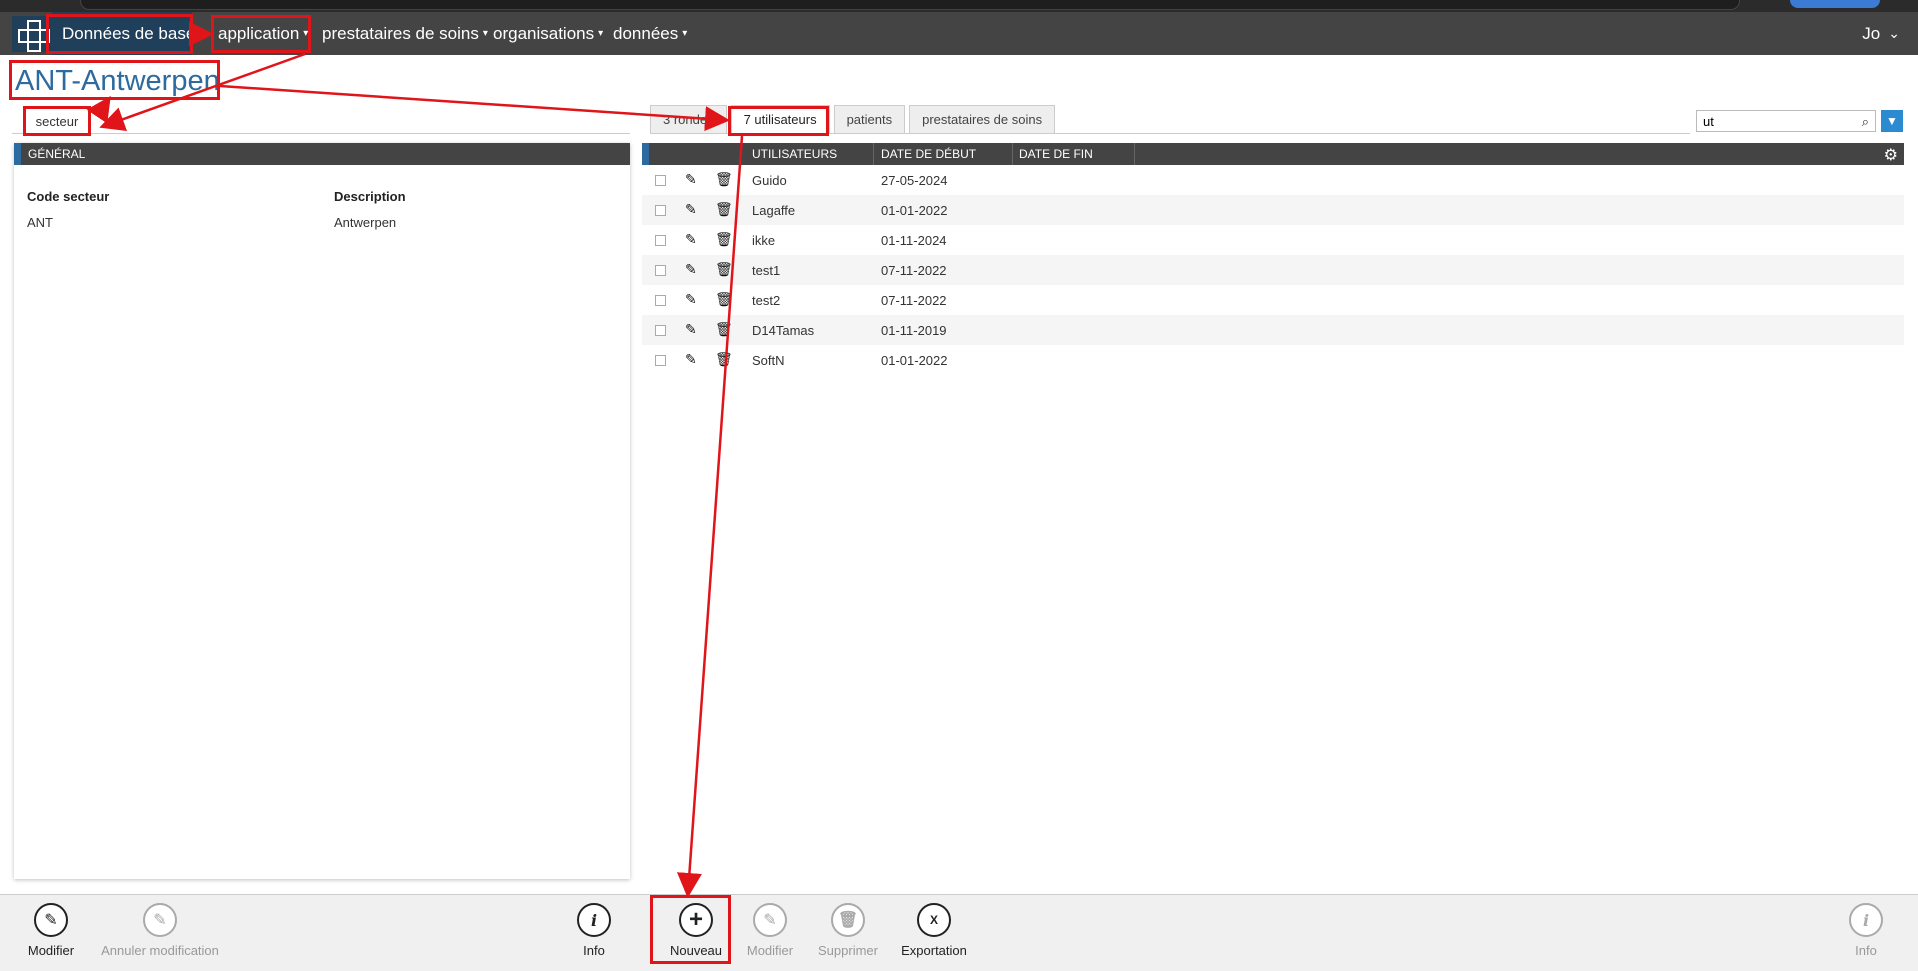  Describe the element at coordinates (688, 119) in the screenshot. I see `tab-rondes: 3 rondes` at that location.